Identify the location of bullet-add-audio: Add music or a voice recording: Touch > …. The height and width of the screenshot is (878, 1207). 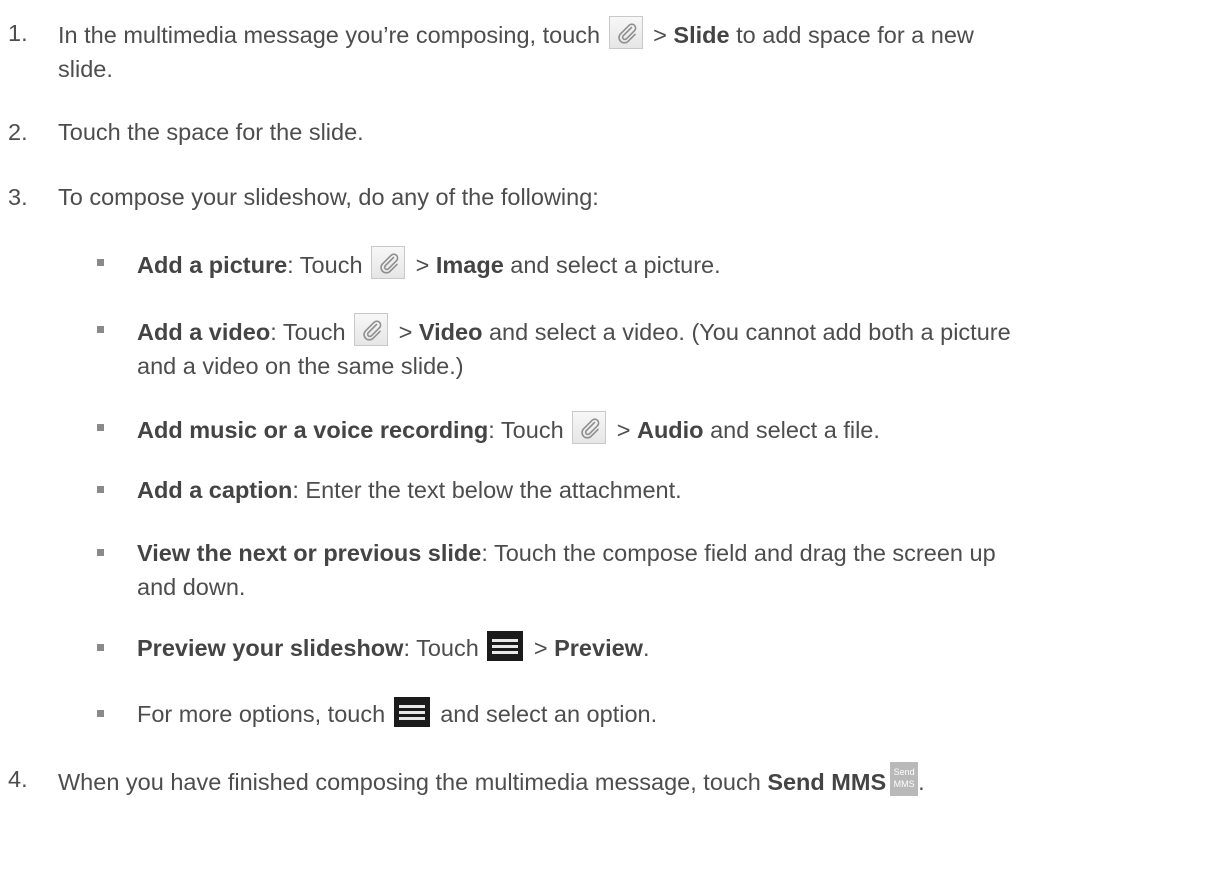
(600, 429).